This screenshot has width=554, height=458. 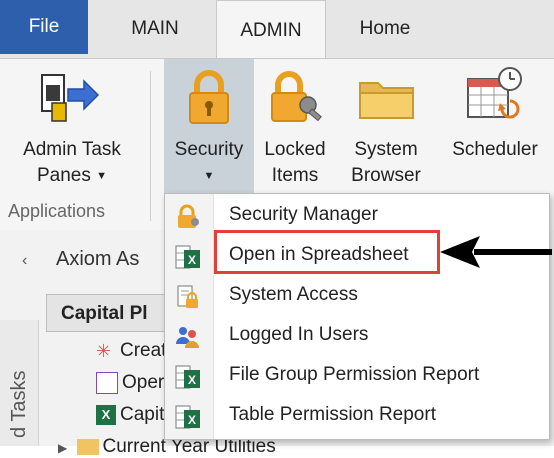 I want to click on group-separator, so click(x=150, y=146).